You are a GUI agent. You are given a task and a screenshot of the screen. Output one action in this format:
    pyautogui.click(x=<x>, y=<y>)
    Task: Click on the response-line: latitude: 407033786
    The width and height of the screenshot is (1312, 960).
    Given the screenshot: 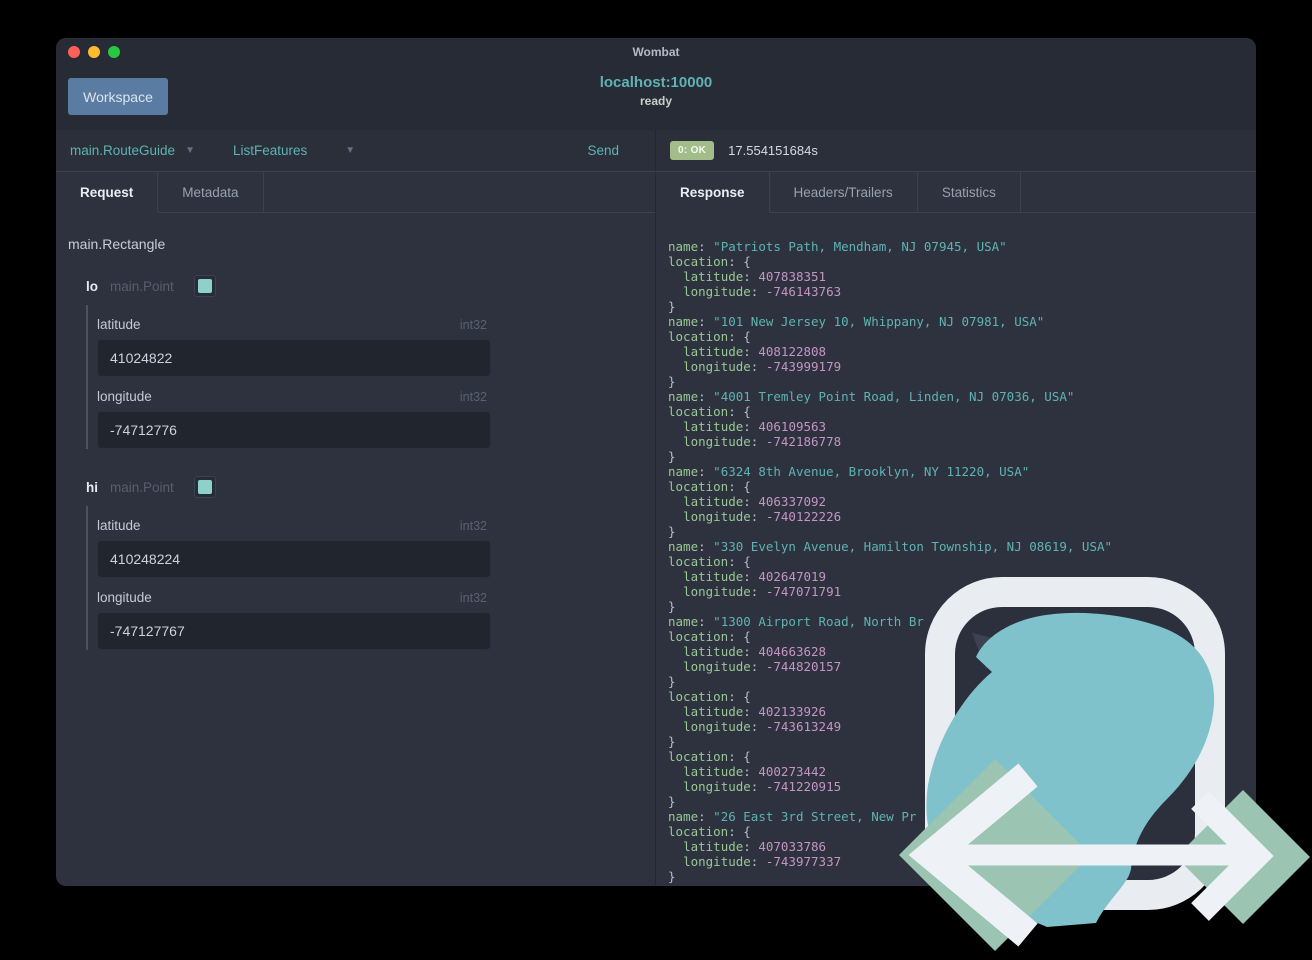 What is the action you would take?
    pyautogui.click(x=755, y=846)
    